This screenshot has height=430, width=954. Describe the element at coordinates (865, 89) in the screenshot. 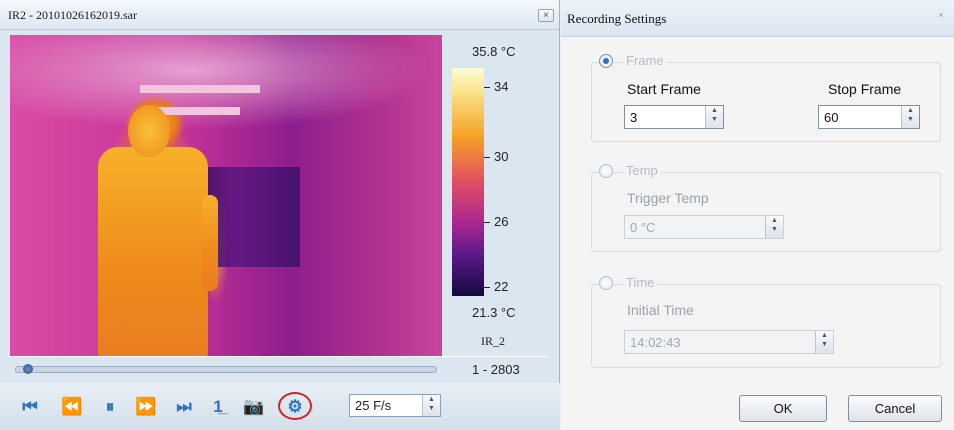

I see `stop-frame-label: Stop Frame` at that location.